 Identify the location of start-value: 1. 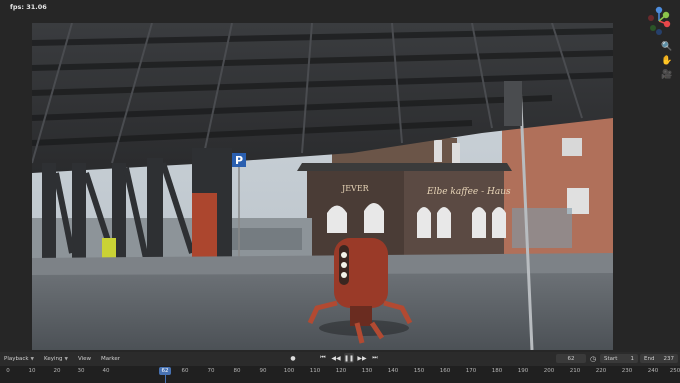
(632, 358).